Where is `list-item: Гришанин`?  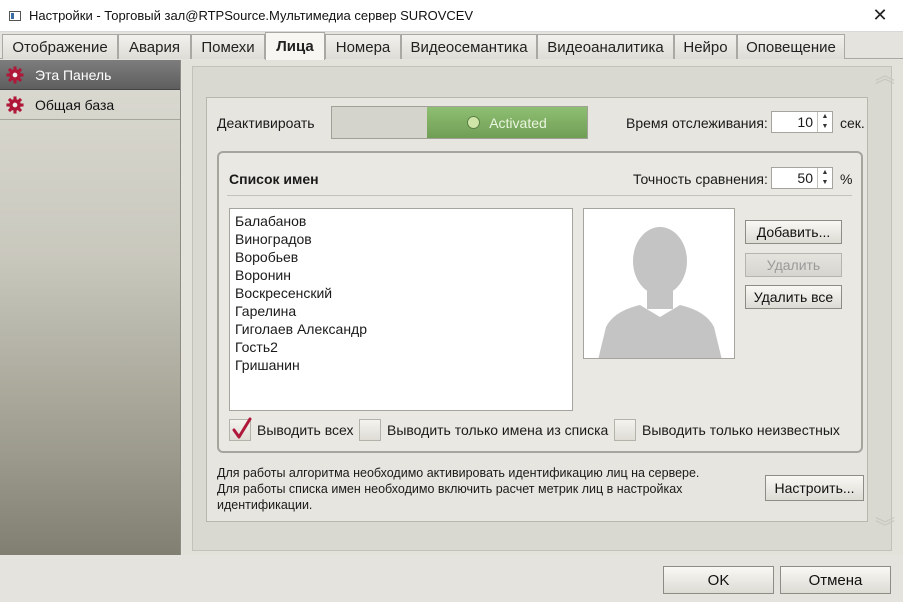
list-item: Гришанин is located at coordinates (401, 365).